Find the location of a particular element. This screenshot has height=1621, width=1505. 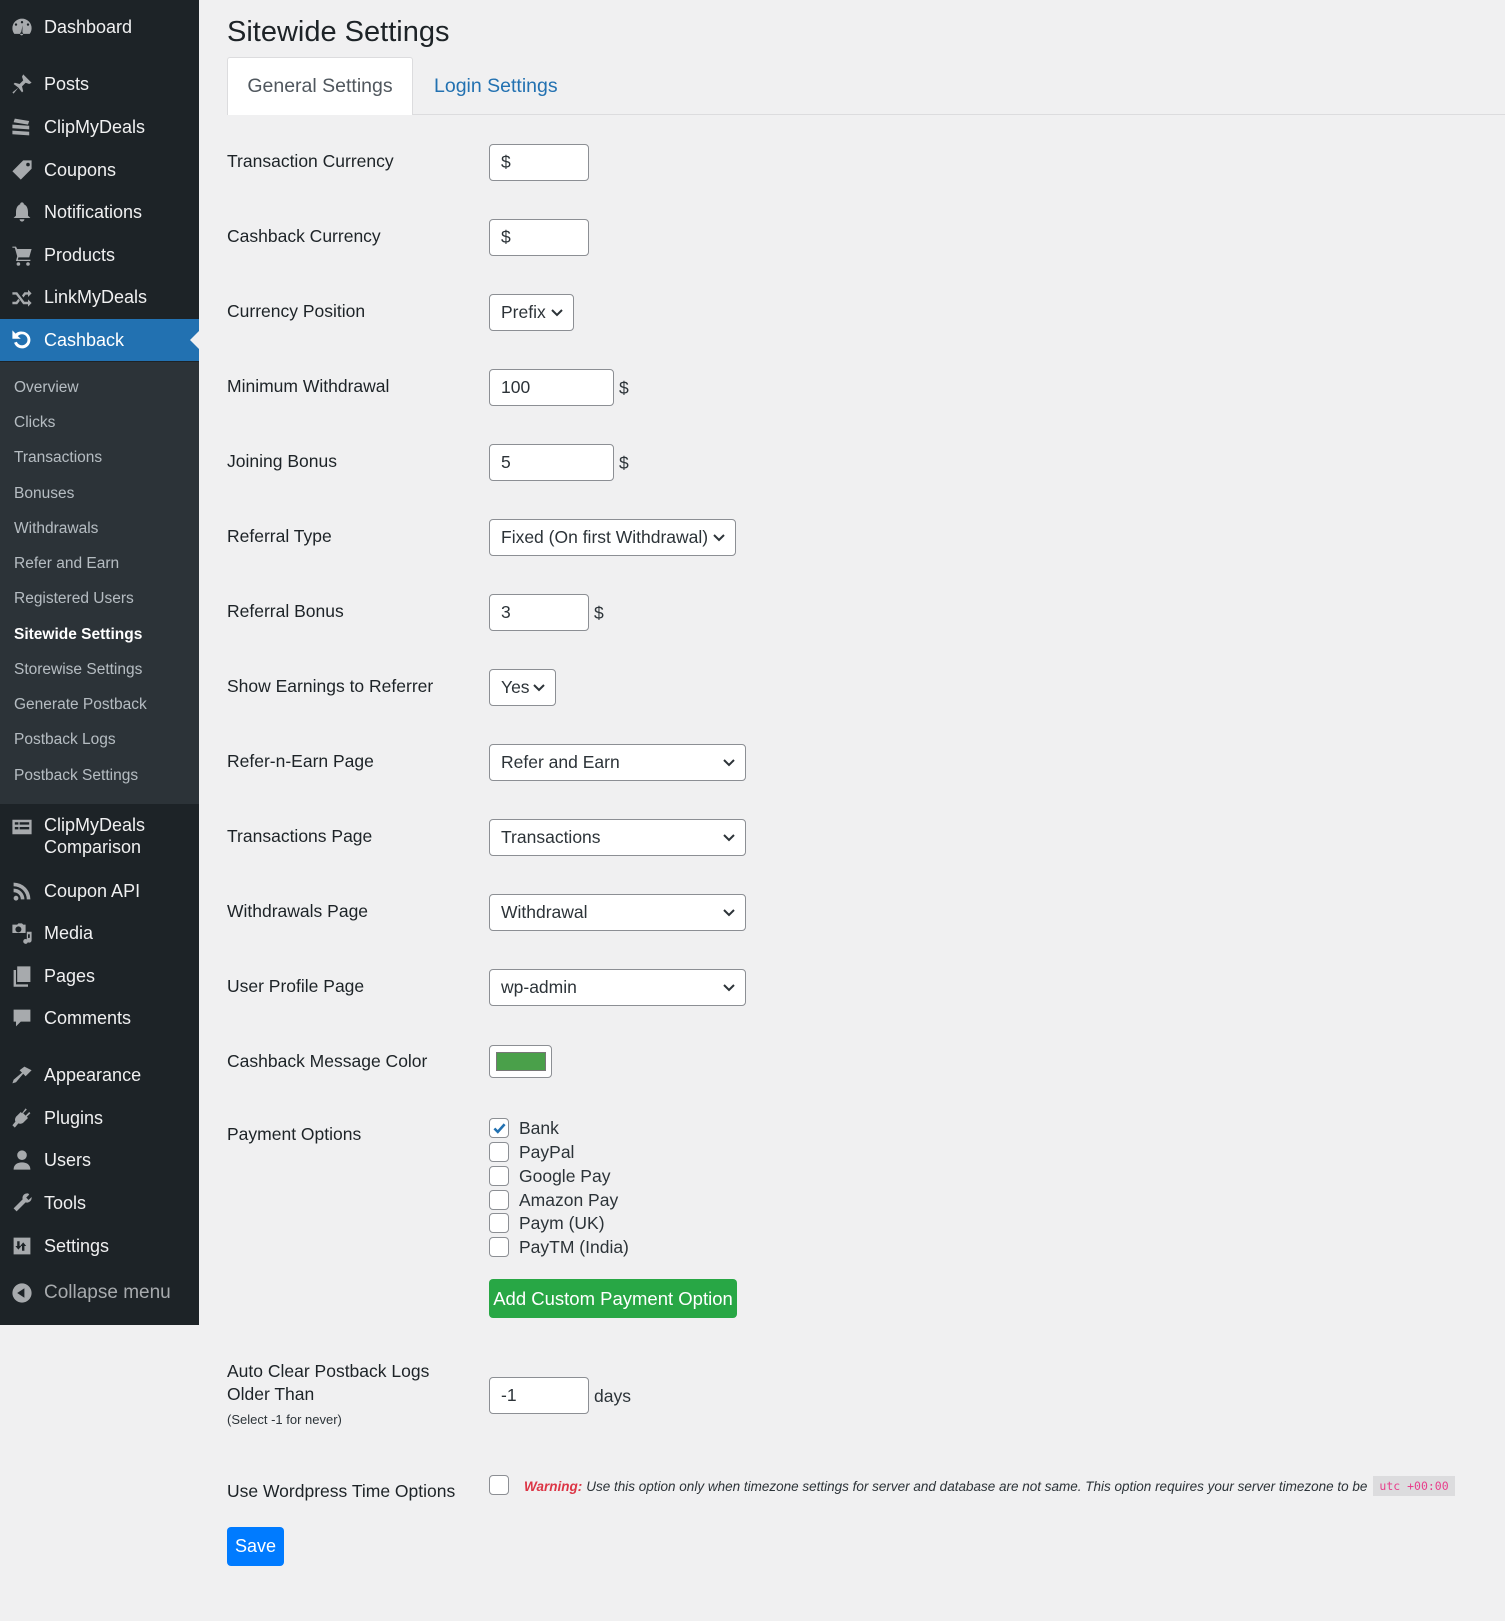

show-earnings-label: Show Earnings to Referrer is located at coordinates (330, 686).